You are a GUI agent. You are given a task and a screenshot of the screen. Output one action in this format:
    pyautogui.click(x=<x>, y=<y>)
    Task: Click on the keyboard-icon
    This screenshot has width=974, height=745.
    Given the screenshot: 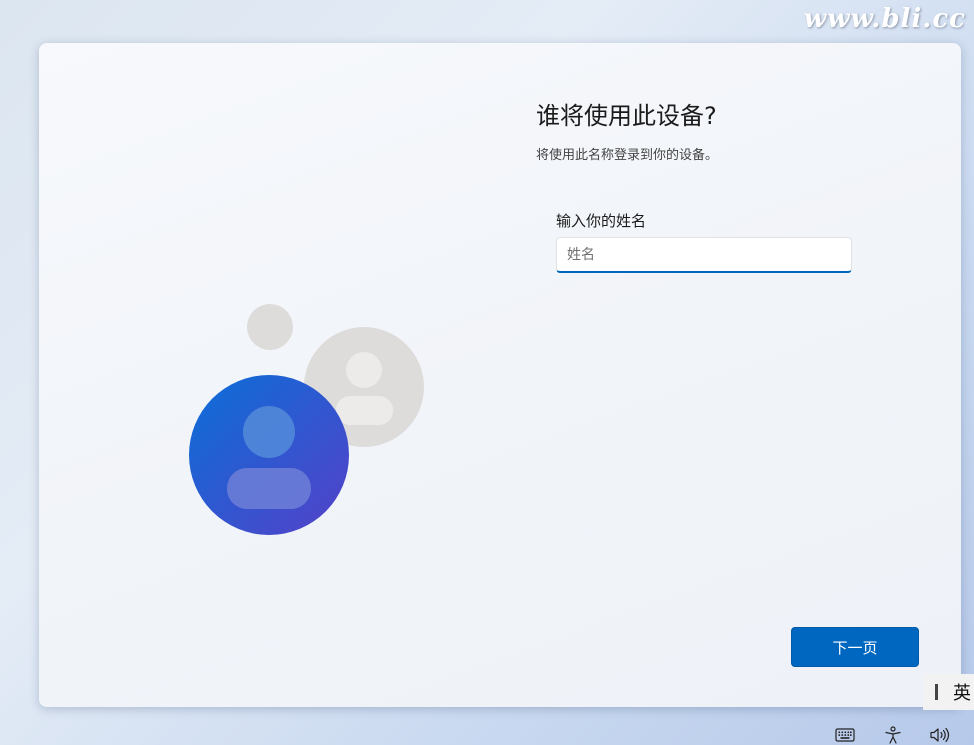 What is the action you would take?
    pyautogui.click(x=845, y=735)
    